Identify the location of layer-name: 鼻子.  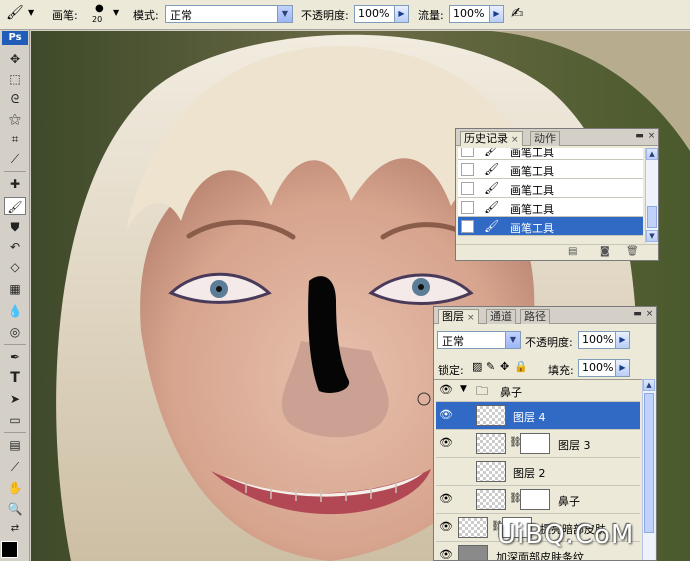
(569, 501).